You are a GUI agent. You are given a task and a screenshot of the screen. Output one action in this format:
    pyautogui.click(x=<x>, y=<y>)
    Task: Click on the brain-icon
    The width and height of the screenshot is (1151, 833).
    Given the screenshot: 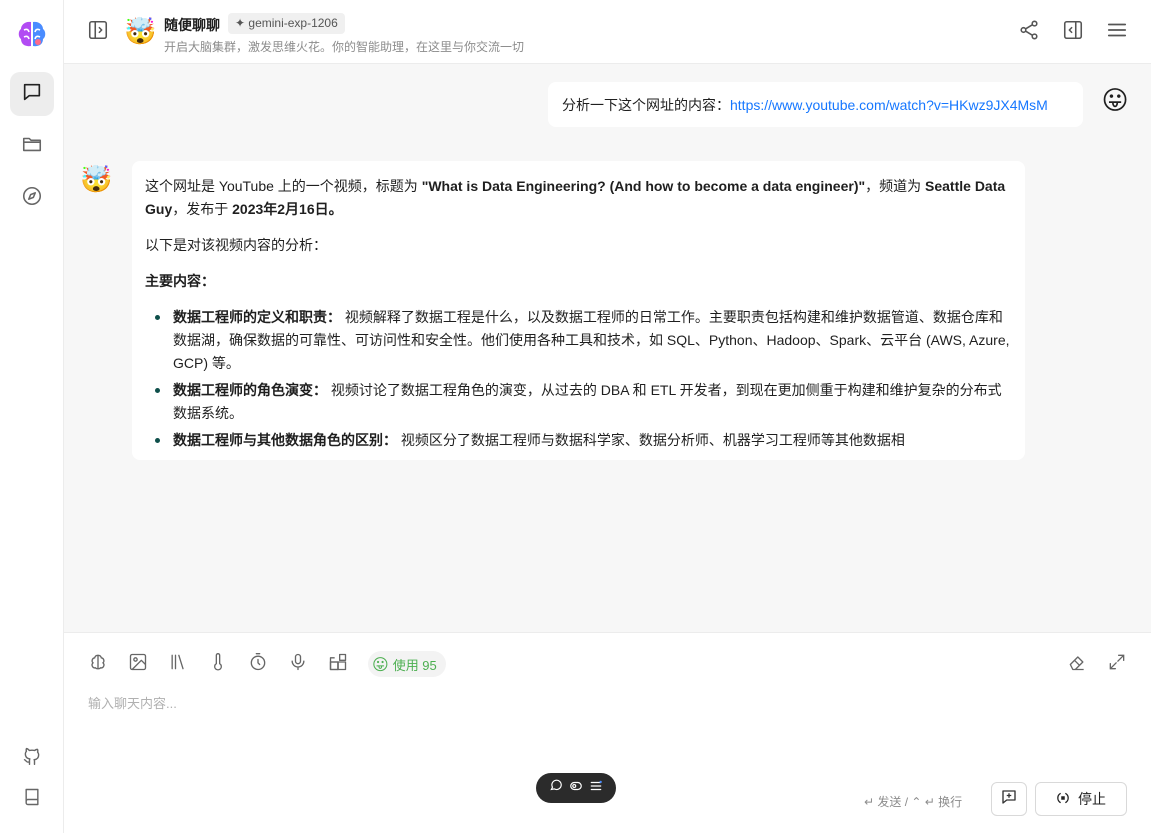 What is the action you would take?
    pyautogui.click(x=98, y=664)
    